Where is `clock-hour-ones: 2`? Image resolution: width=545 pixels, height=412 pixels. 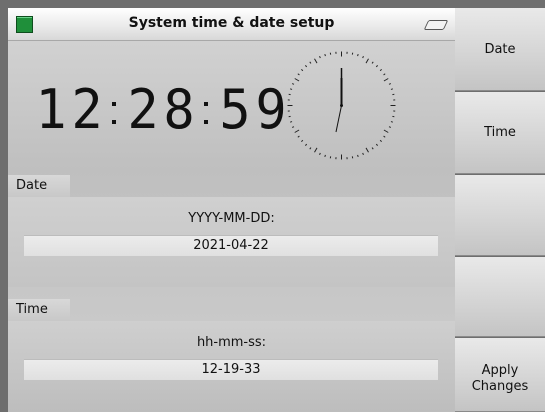 clock-hour-ones: 2 is located at coordinates (86, 110).